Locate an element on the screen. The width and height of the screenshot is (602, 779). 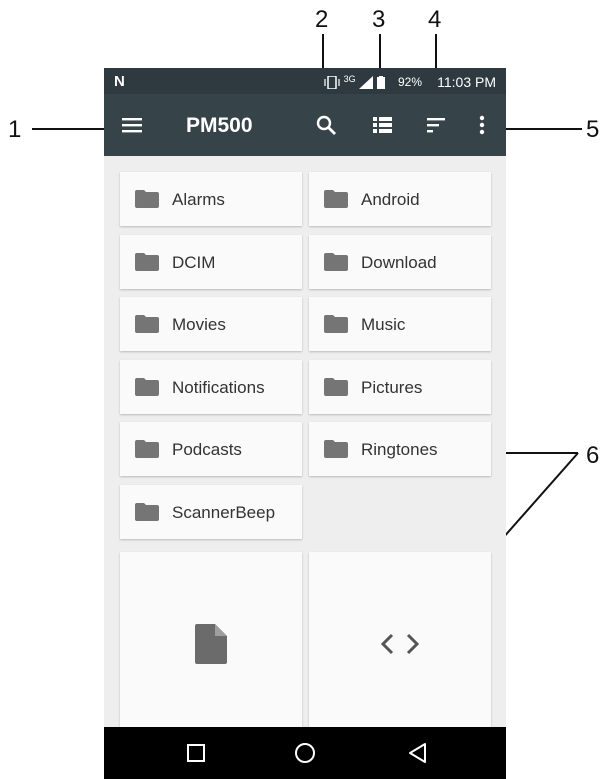
back-icon is located at coordinates (418, 753).